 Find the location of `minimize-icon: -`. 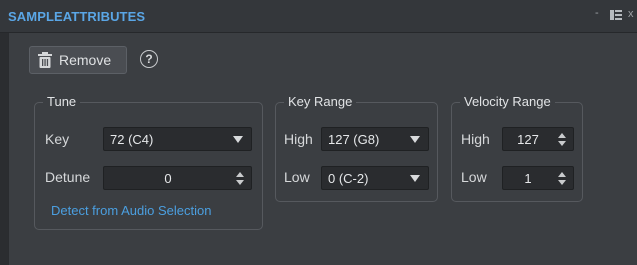

minimize-icon: - is located at coordinates (597, 13).